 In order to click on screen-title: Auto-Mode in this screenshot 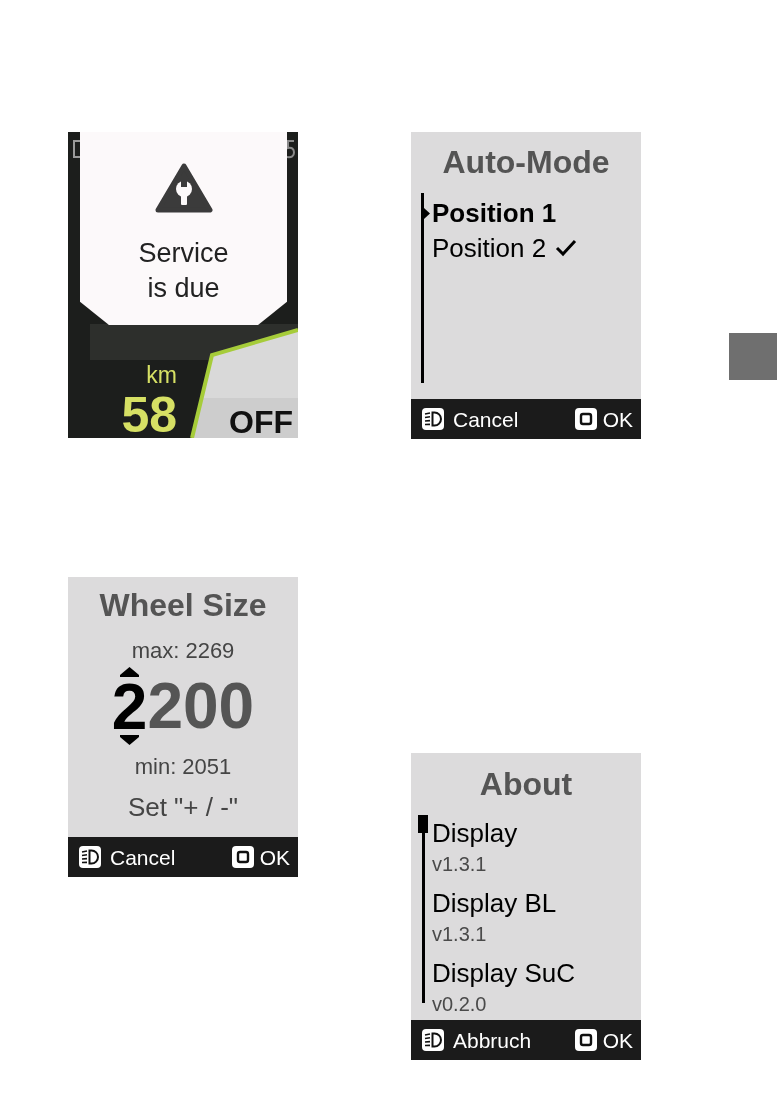, I will do `click(526, 162)`.